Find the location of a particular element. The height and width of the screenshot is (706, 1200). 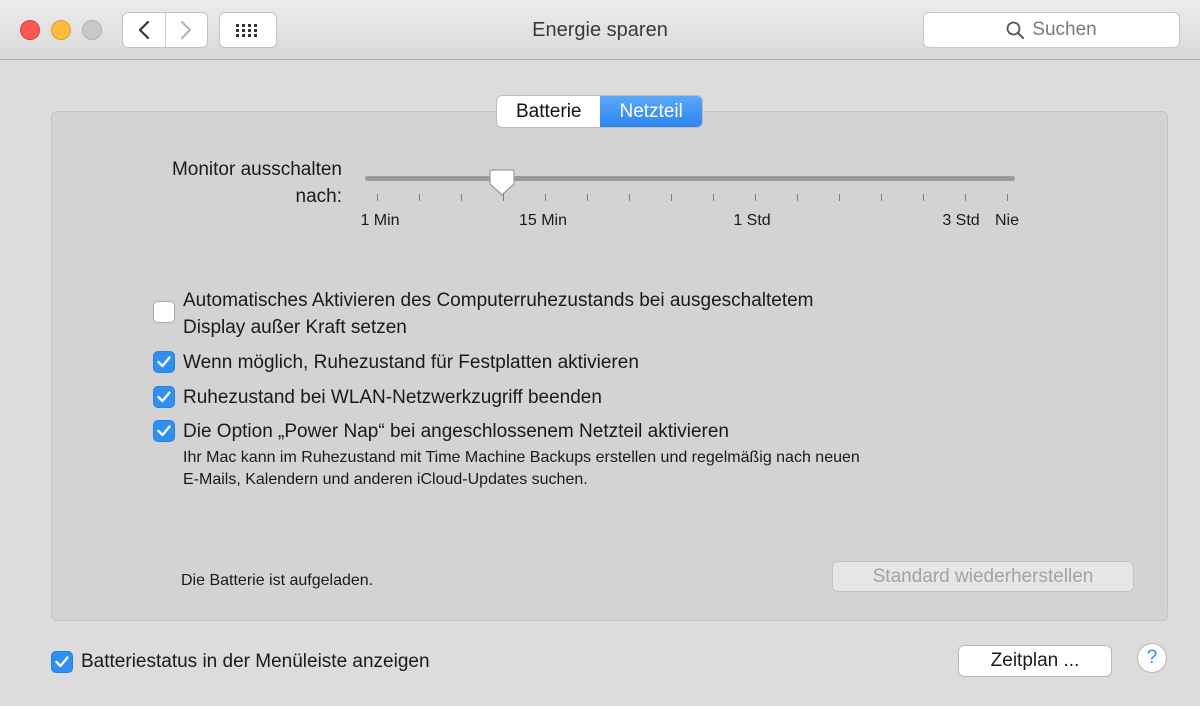

chevron-left-icon is located at coordinates (143, 30).